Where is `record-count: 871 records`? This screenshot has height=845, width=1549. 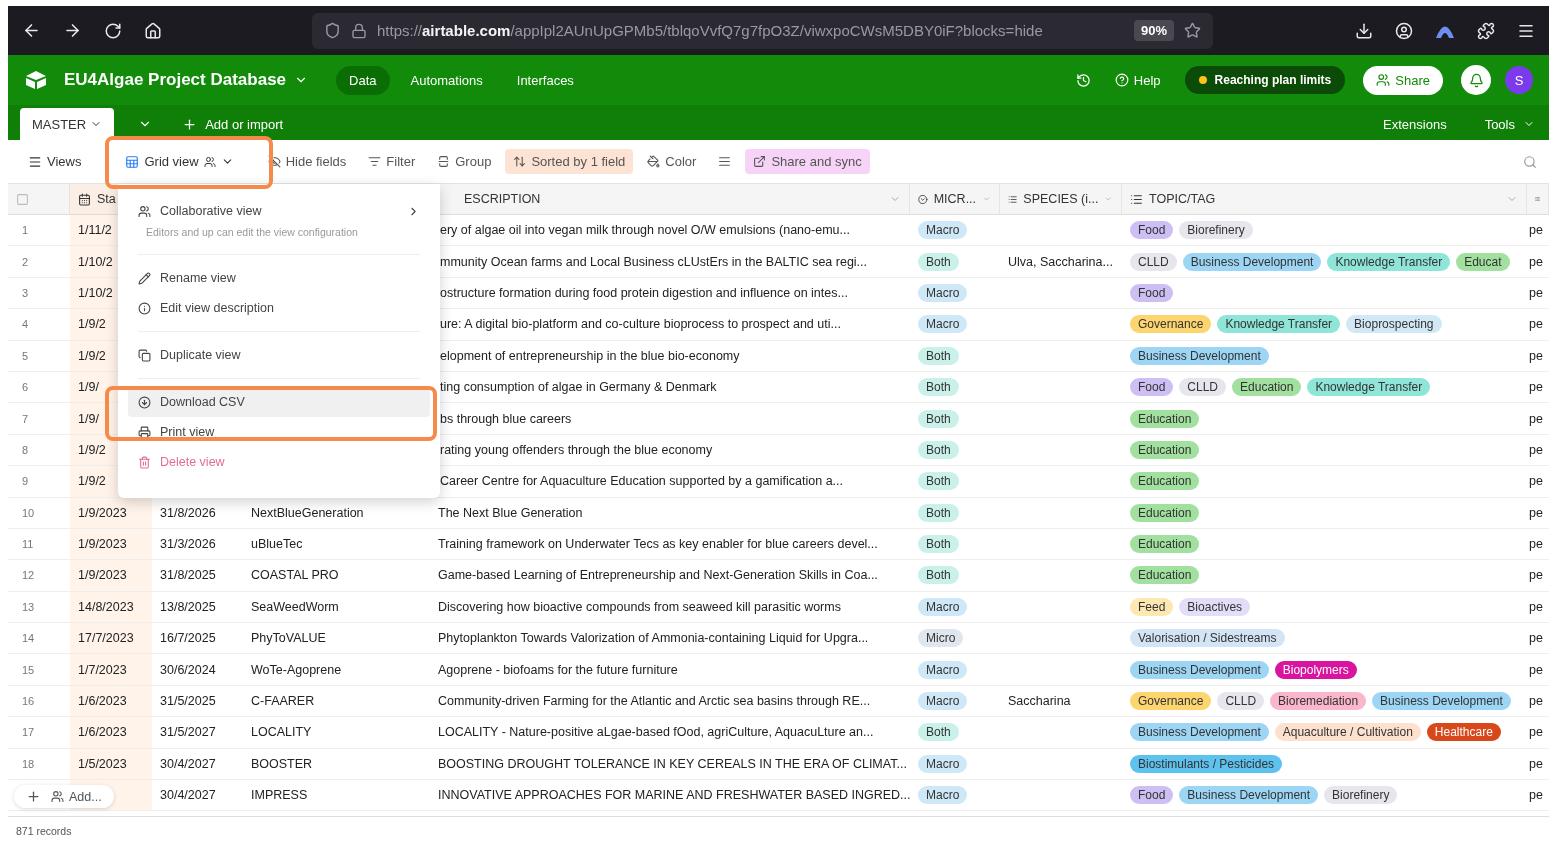
record-count: 871 records is located at coordinates (44, 831).